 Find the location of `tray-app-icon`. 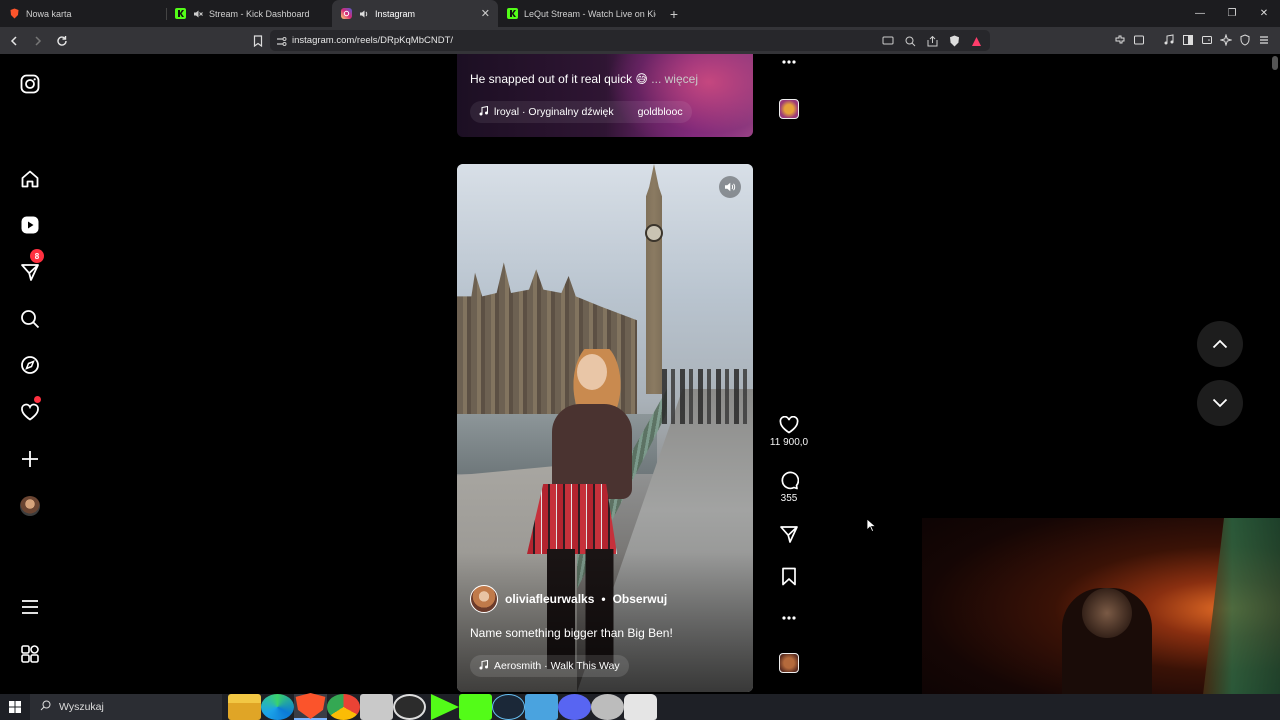

tray-app-icon is located at coordinates (640, 707).